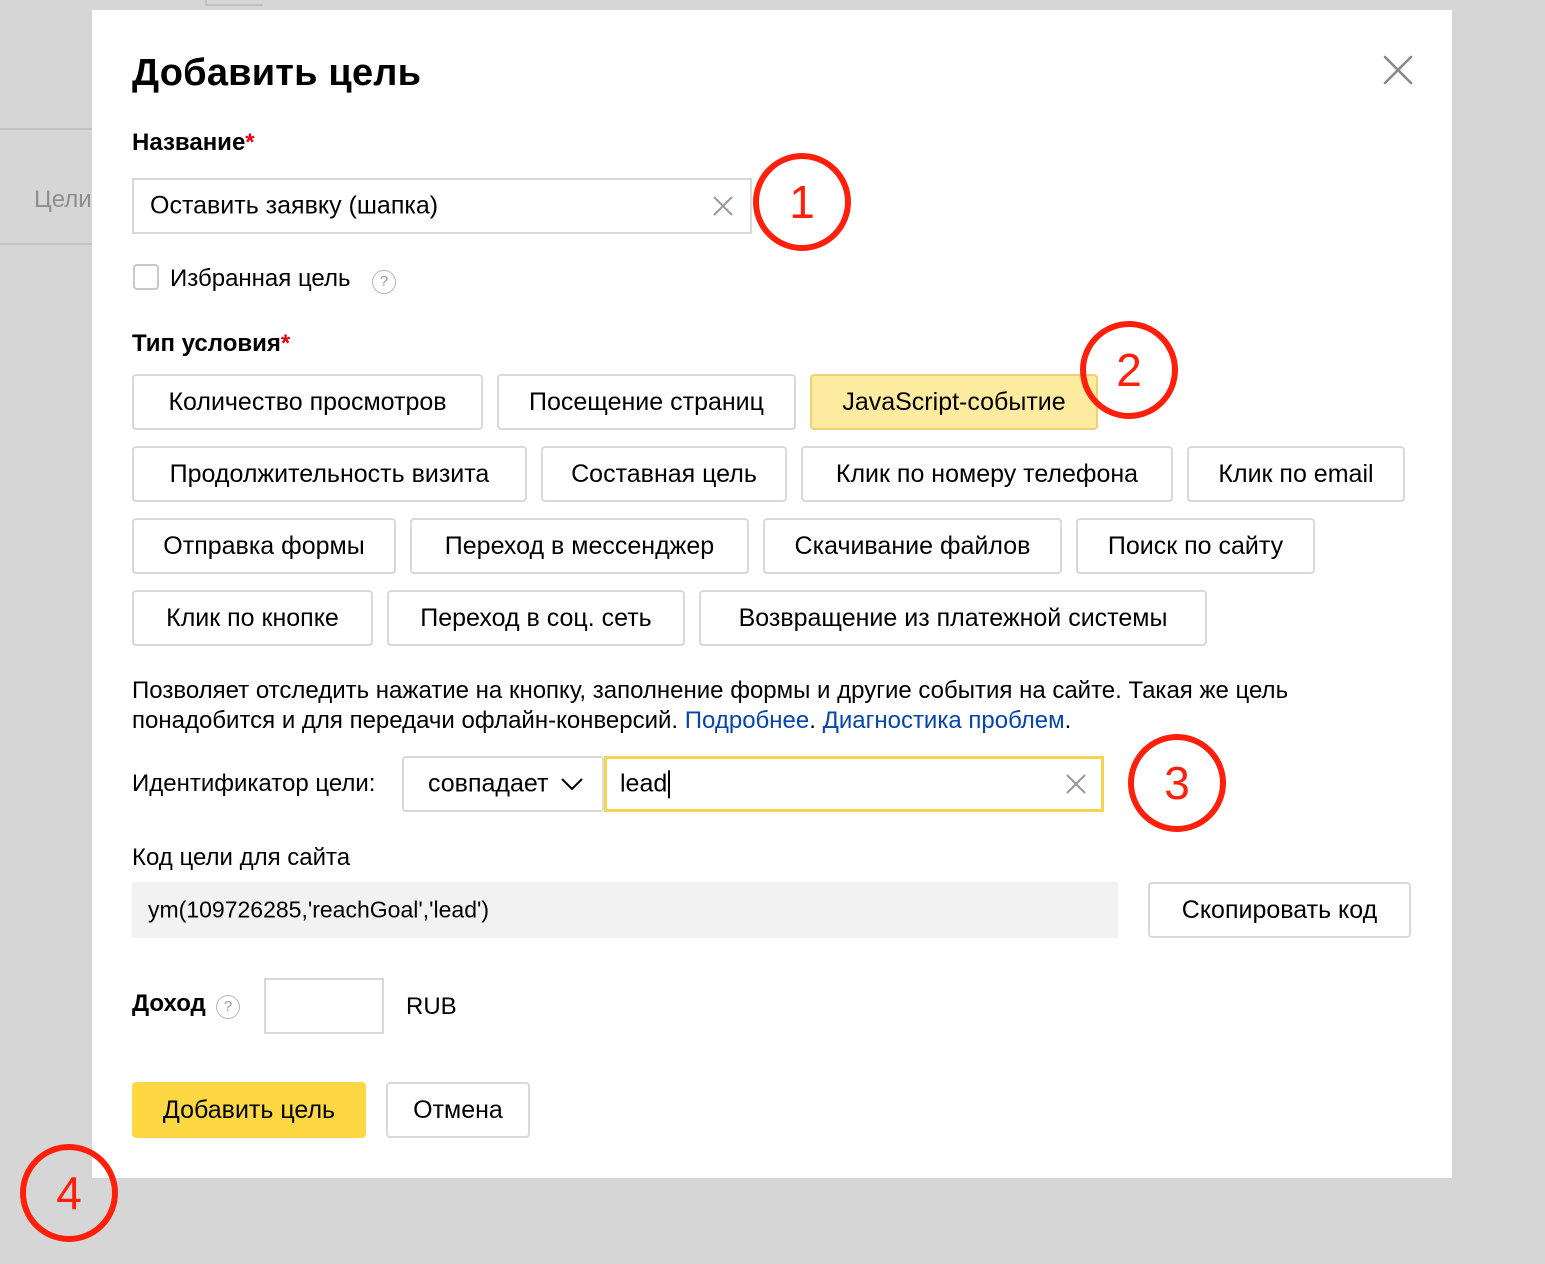  Describe the element at coordinates (1398, 70) in the screenshot. I see `close-icon` at that location.